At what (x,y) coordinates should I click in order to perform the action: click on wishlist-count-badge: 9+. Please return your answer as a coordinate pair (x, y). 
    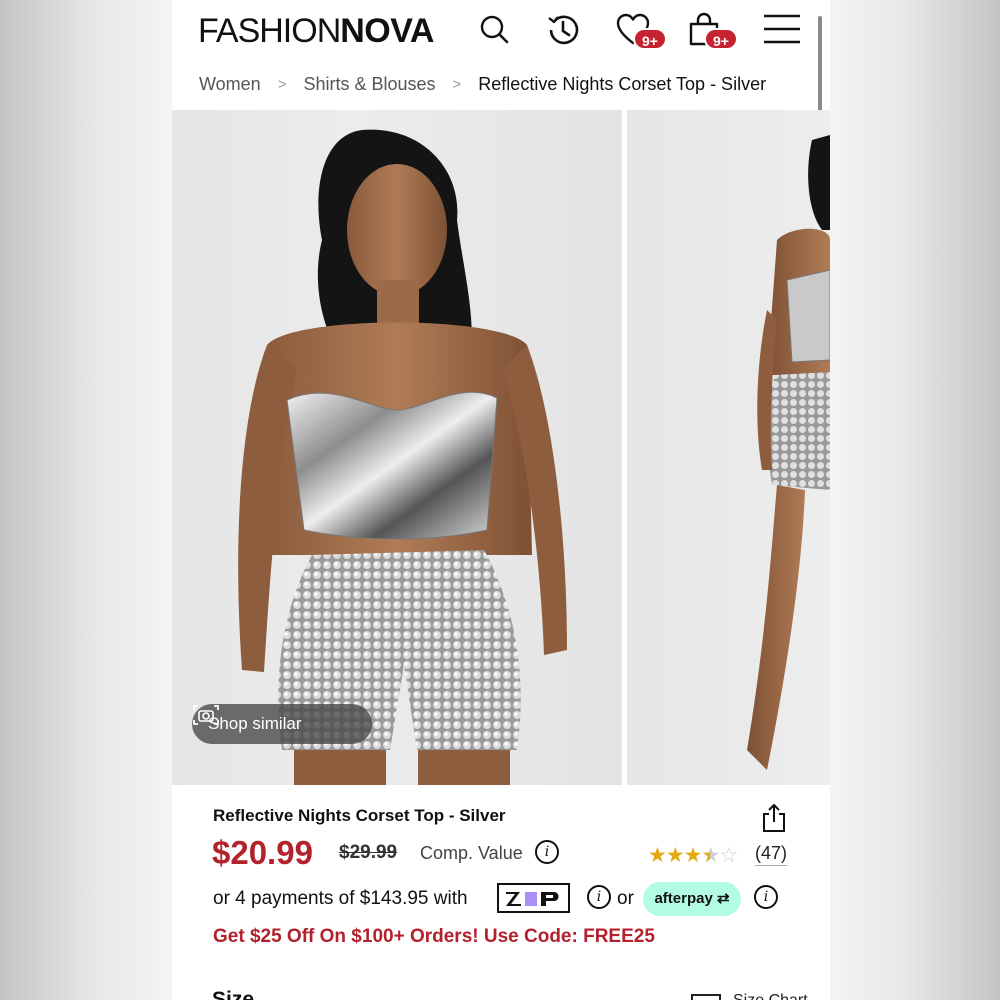
    Looking at the image, I should click on (650, 39).